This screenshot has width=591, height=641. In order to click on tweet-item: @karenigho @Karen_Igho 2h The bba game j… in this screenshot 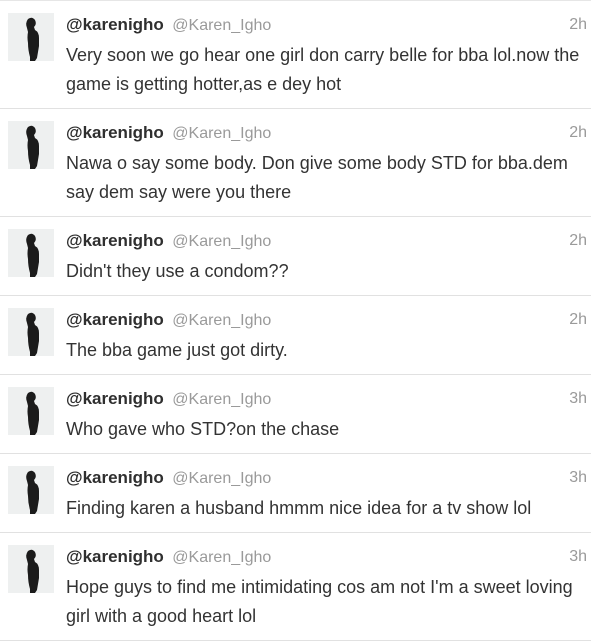, I will do `click(295, 335)`.